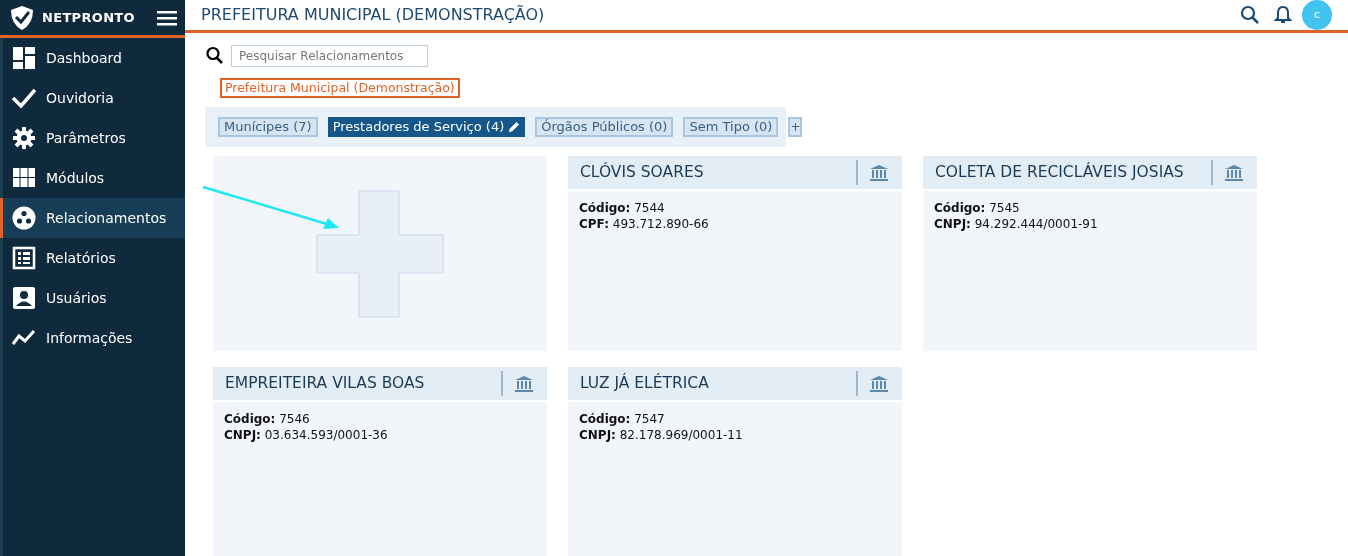  What do you see at coordinates (604, 127) in the screenshot?
I see `tab: Órgãos Públicos (0)` at bounding box center [604, 127].